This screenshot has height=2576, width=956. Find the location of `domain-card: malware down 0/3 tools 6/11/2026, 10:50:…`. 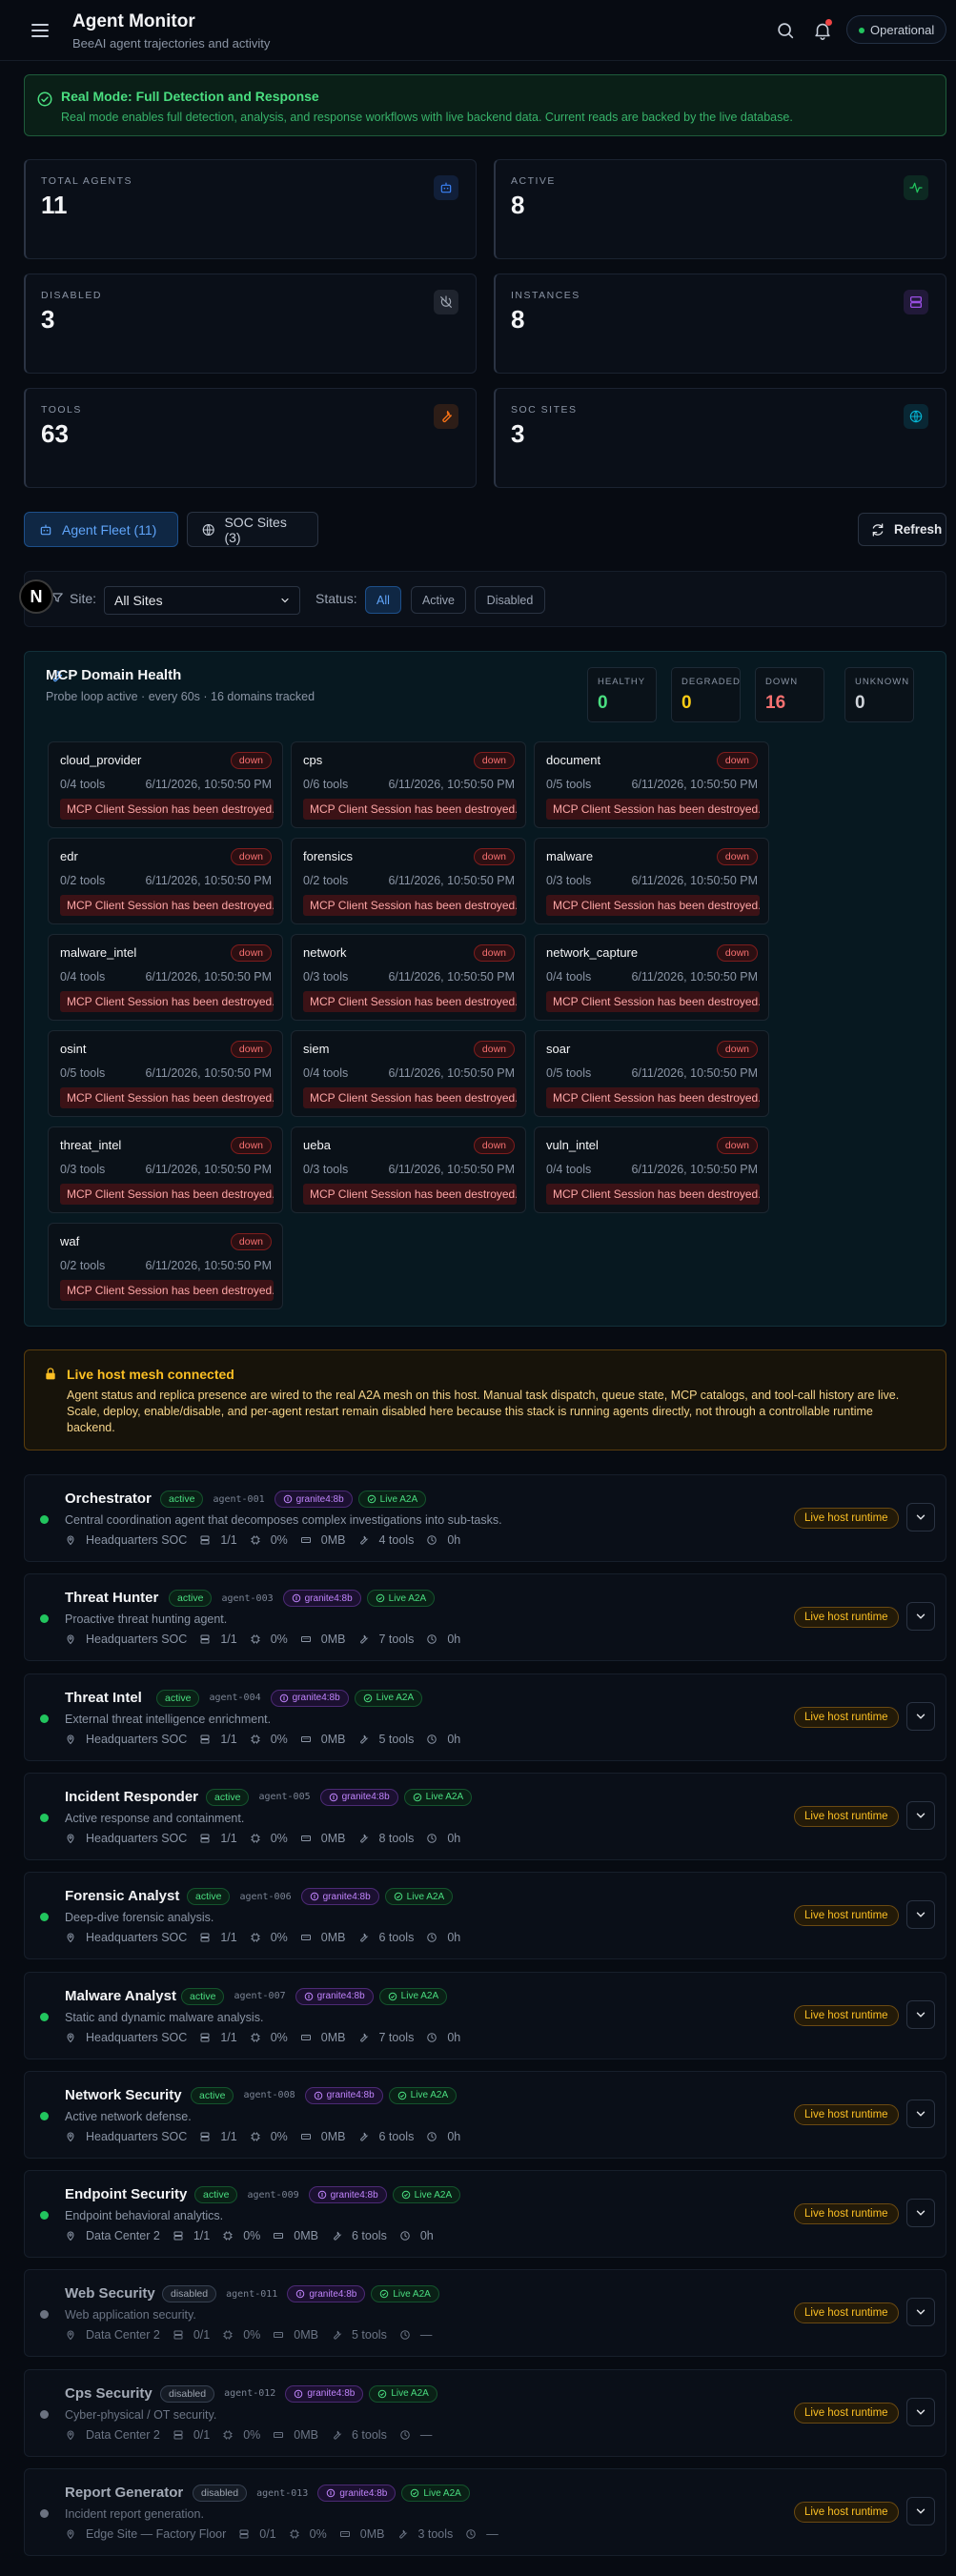

domain-card: malware down 0/3 tools 6/11/2026, 10:50:… is located at coordinates (651, 881).